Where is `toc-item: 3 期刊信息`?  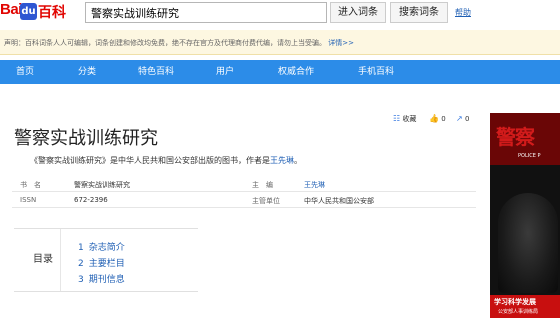
toc-item: 3 期刊信息 is located at coordinates (101, 278).